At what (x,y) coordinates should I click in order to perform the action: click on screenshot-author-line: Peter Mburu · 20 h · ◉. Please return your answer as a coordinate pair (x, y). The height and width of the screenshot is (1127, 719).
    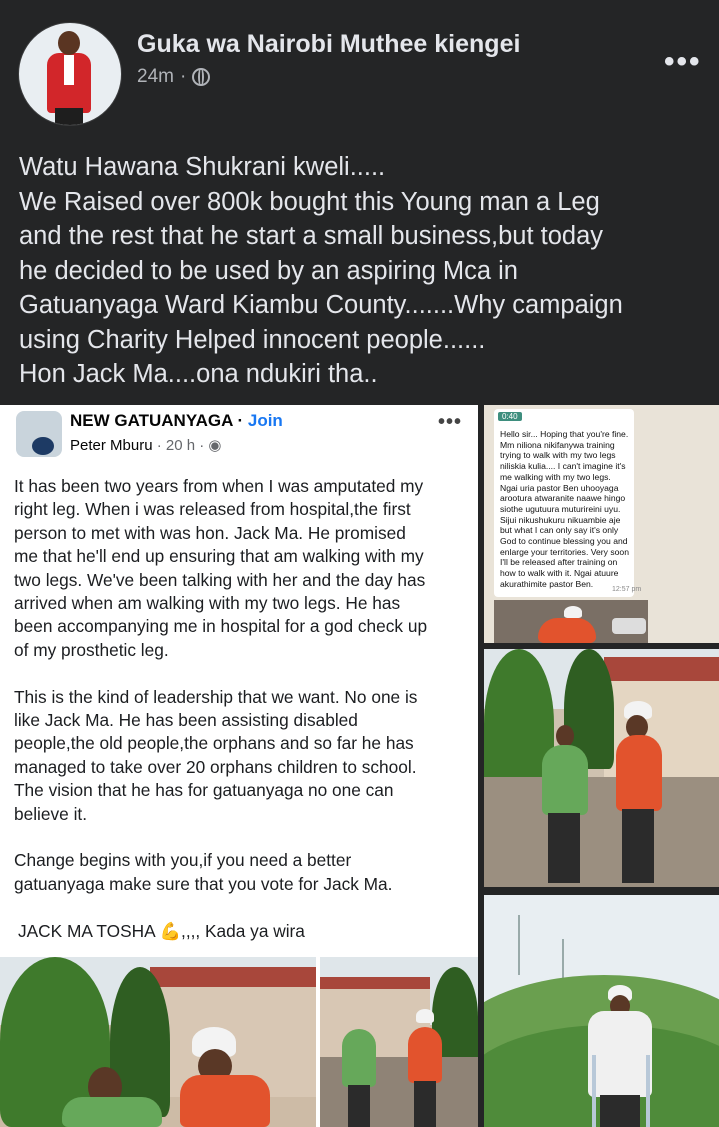
    Looking at the image, I should click on (146, 445).